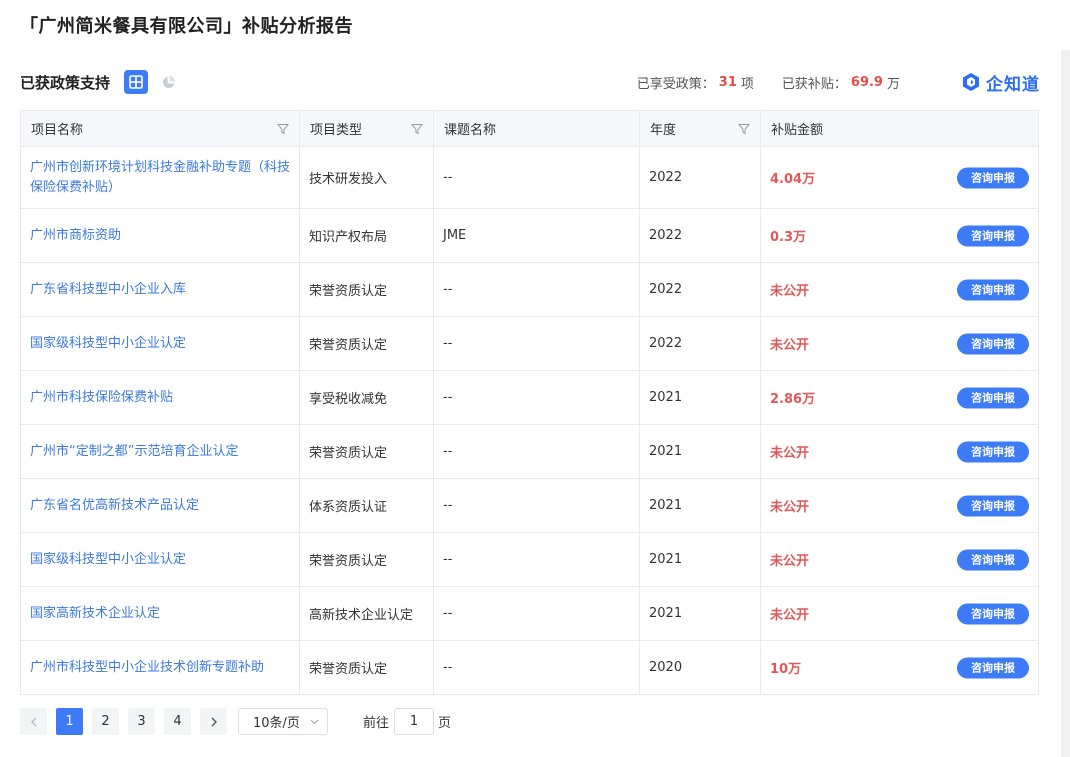 Image resolution: width=1070 pixels, height=757 pixels. What do you see at coordinates (899, 397) in the screenshot?
I see `amount-cell: 2.86万 咨询申报` at bounding box center [899, 397].